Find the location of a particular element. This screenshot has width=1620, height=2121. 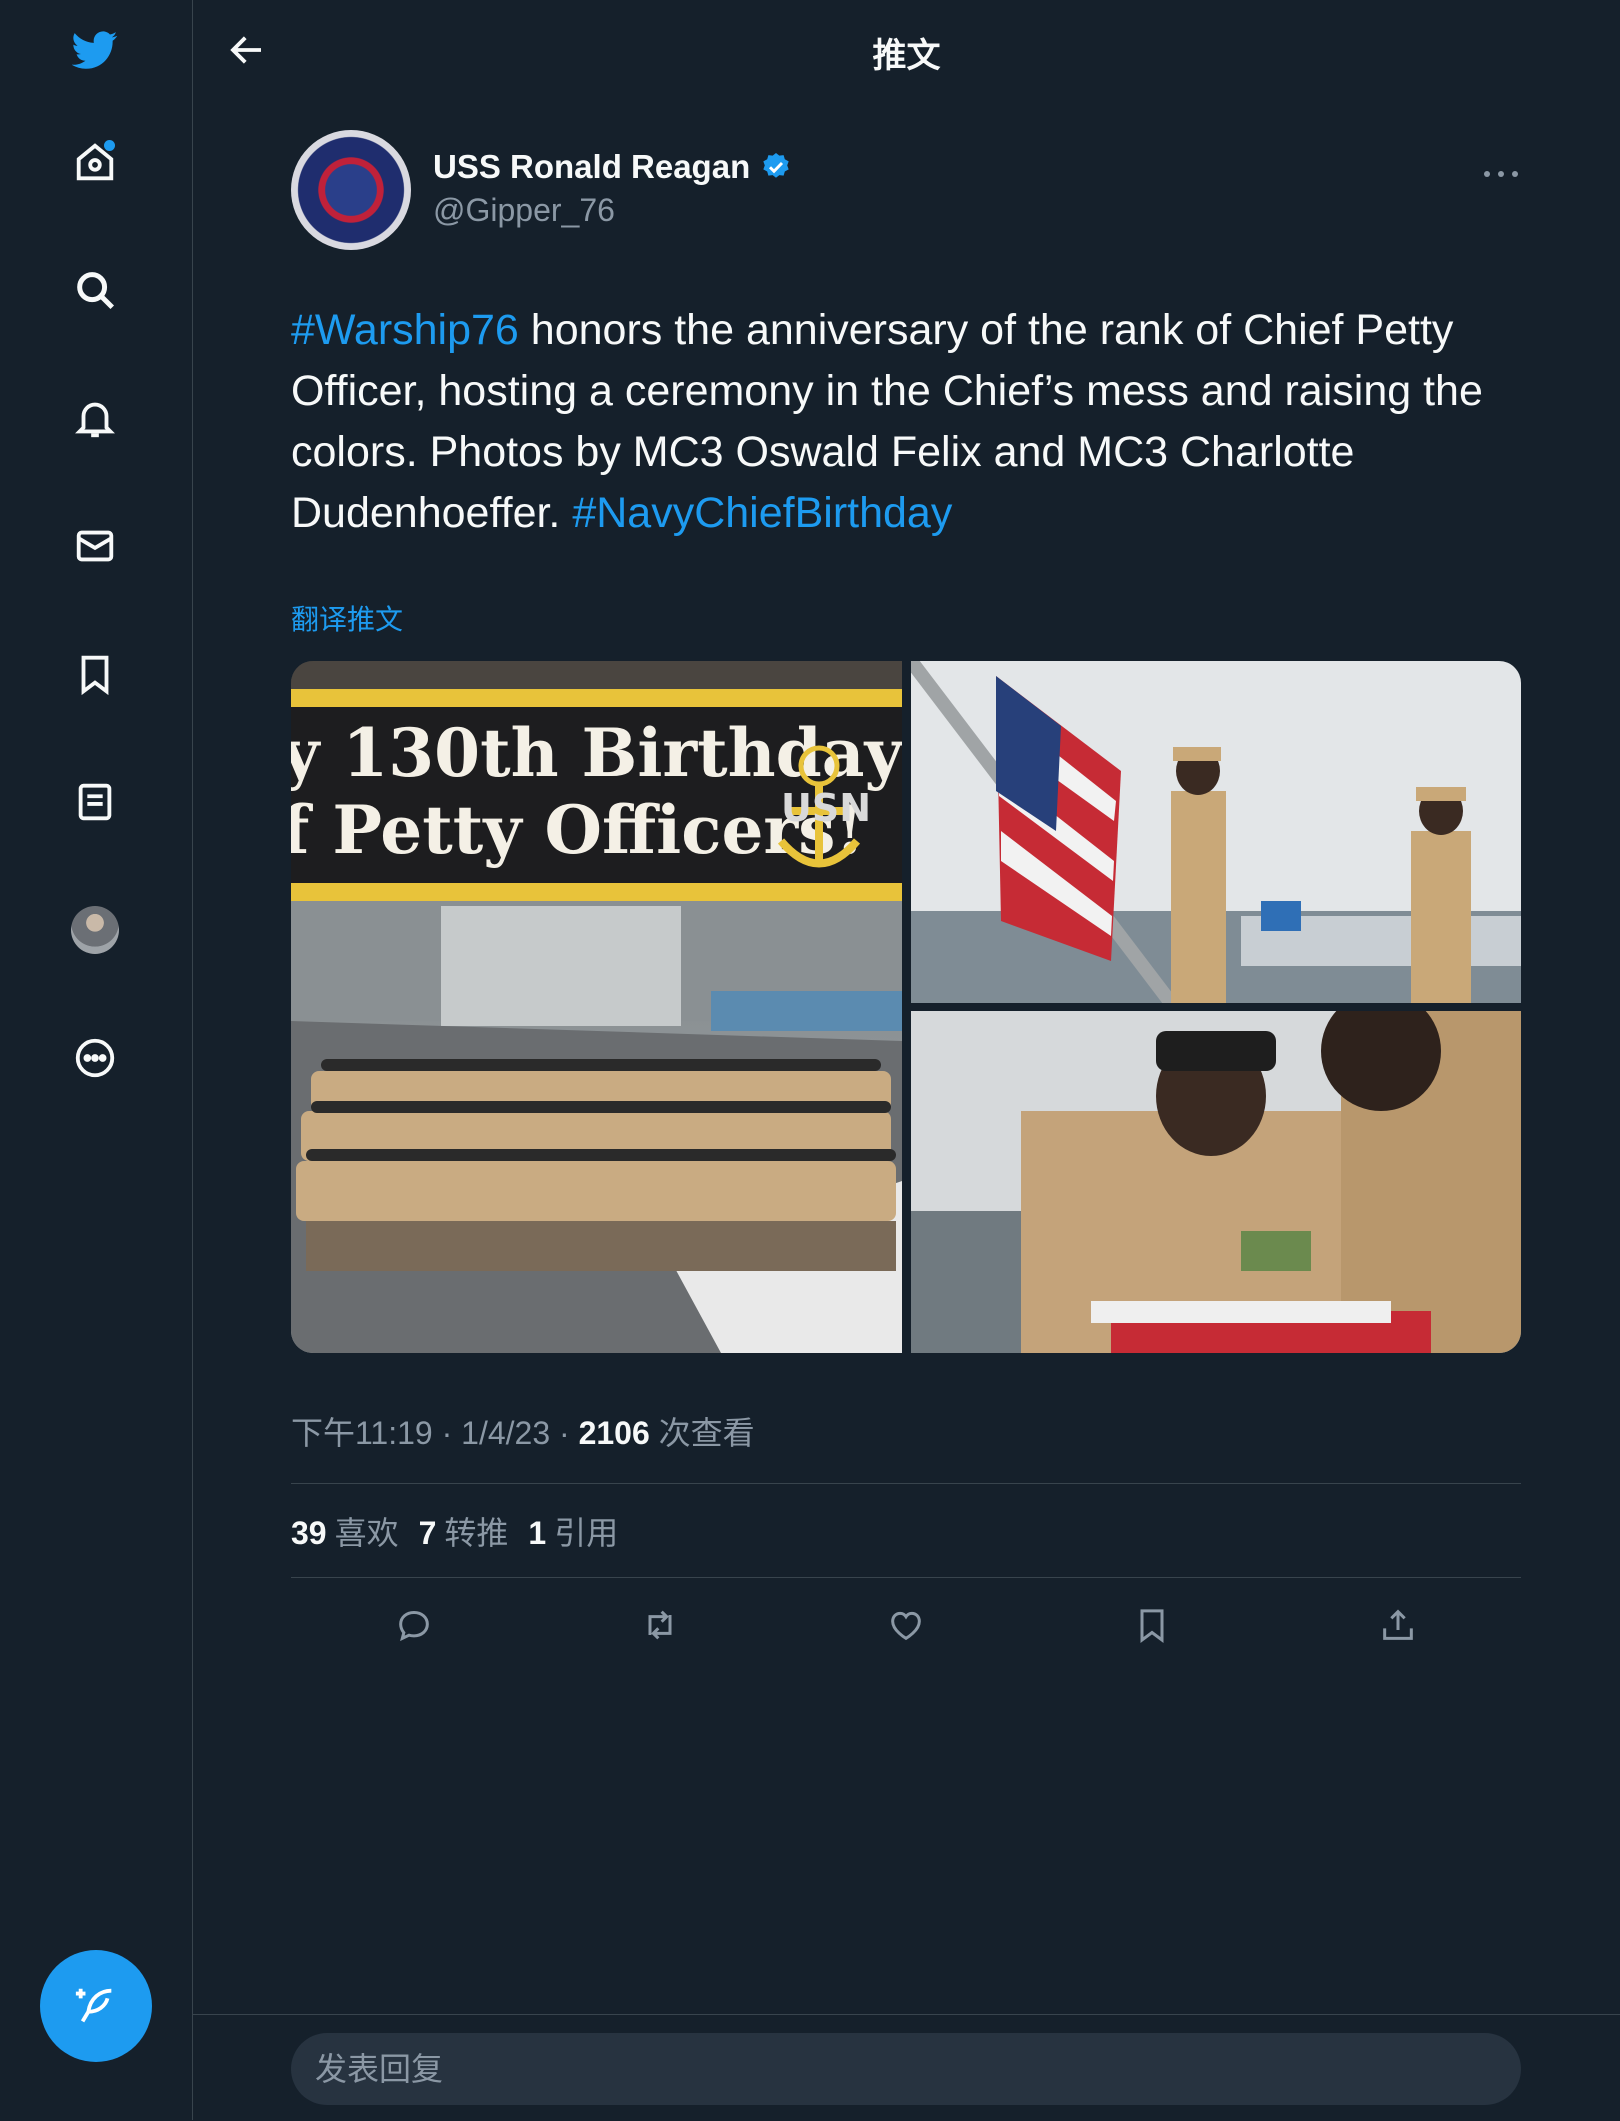

more-options-button is located at coordinates (1501, 174).